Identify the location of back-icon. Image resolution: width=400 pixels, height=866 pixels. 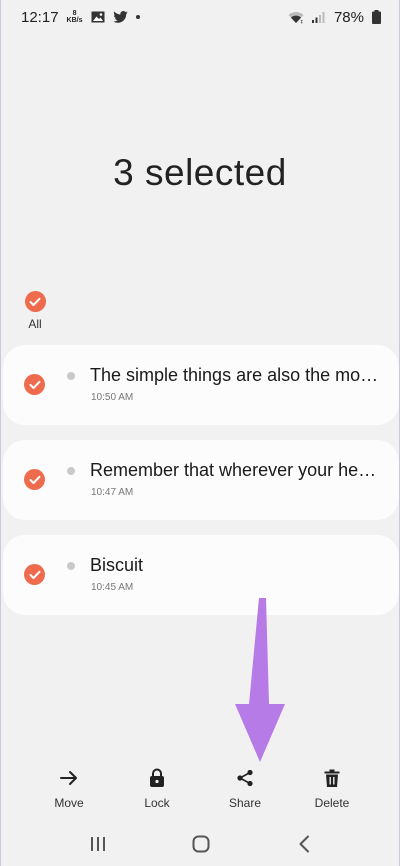
(304, 844).